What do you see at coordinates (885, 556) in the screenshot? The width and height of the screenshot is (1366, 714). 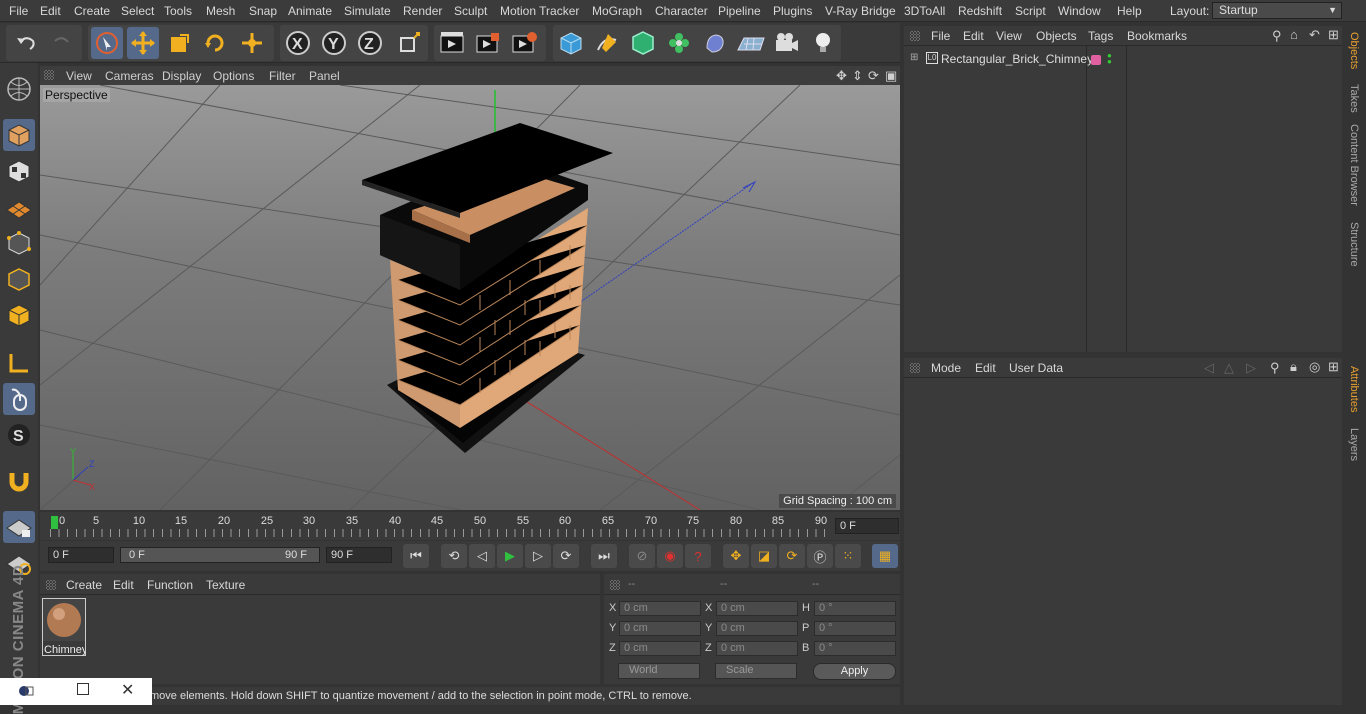 I see `timeline-window-icon: ▦` at bounding box center [885, 556].